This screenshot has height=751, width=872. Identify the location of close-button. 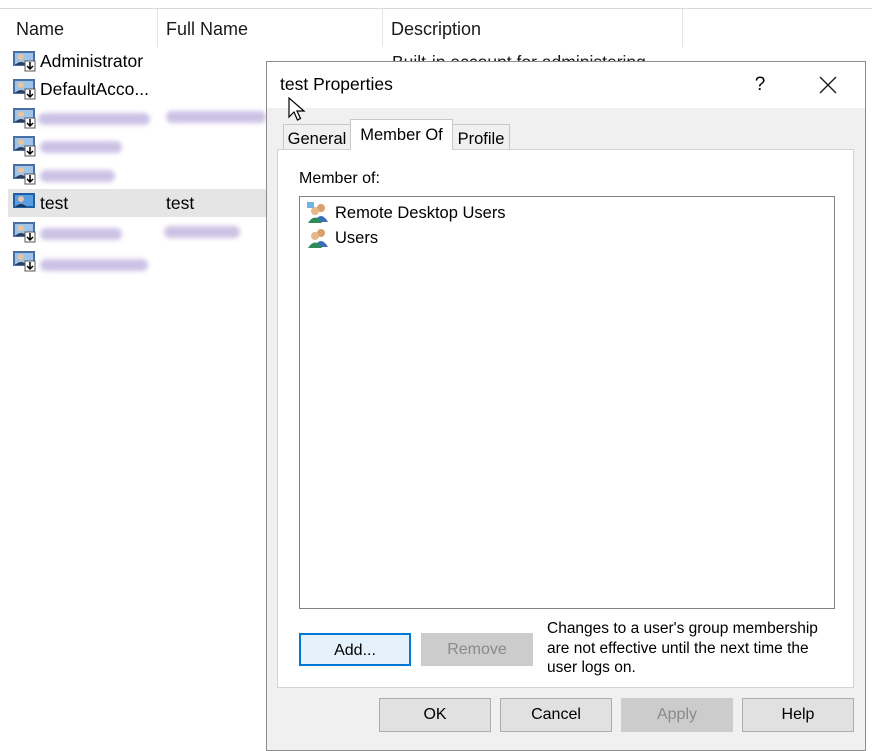
(828, 85).